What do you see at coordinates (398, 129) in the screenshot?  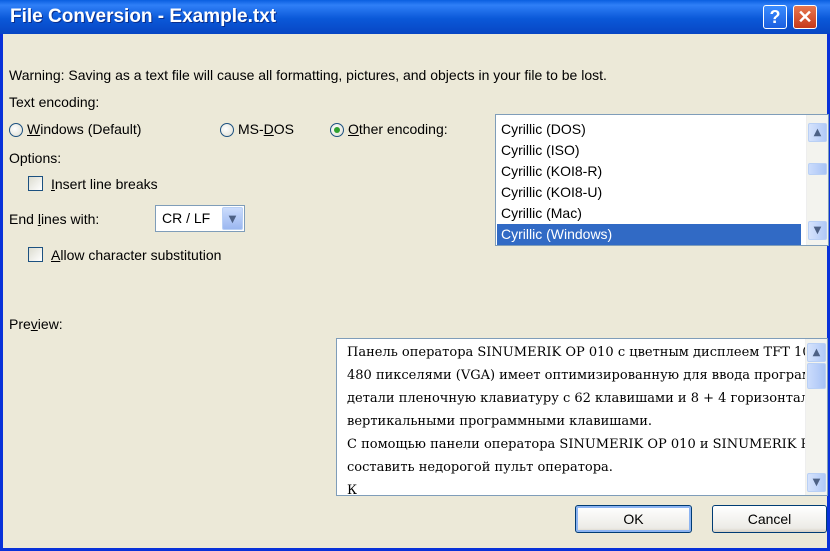 I see `radio-other-encoding-label: Other encoding:` at bounding box center [398, 129].